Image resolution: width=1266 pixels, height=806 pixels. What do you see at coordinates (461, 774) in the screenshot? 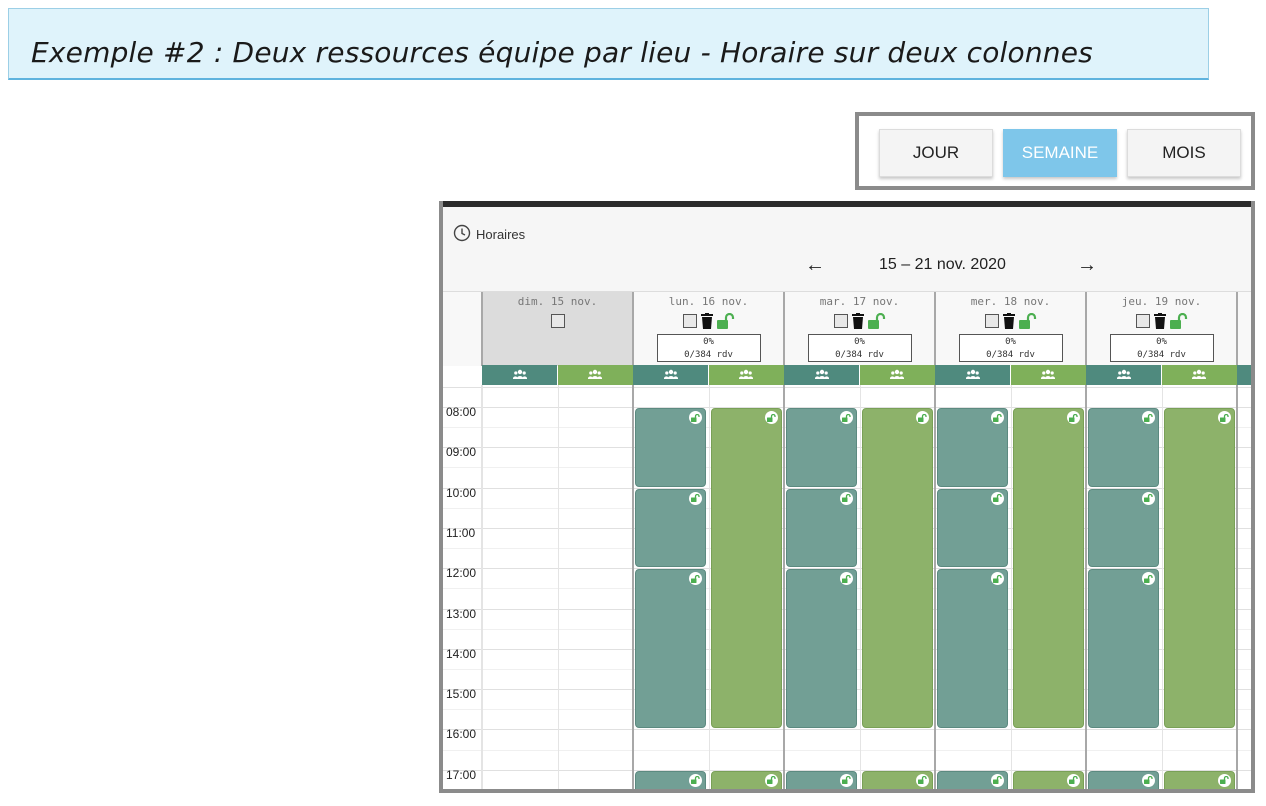
I see `time-label: 17:00` at bounding box center [461, 774].